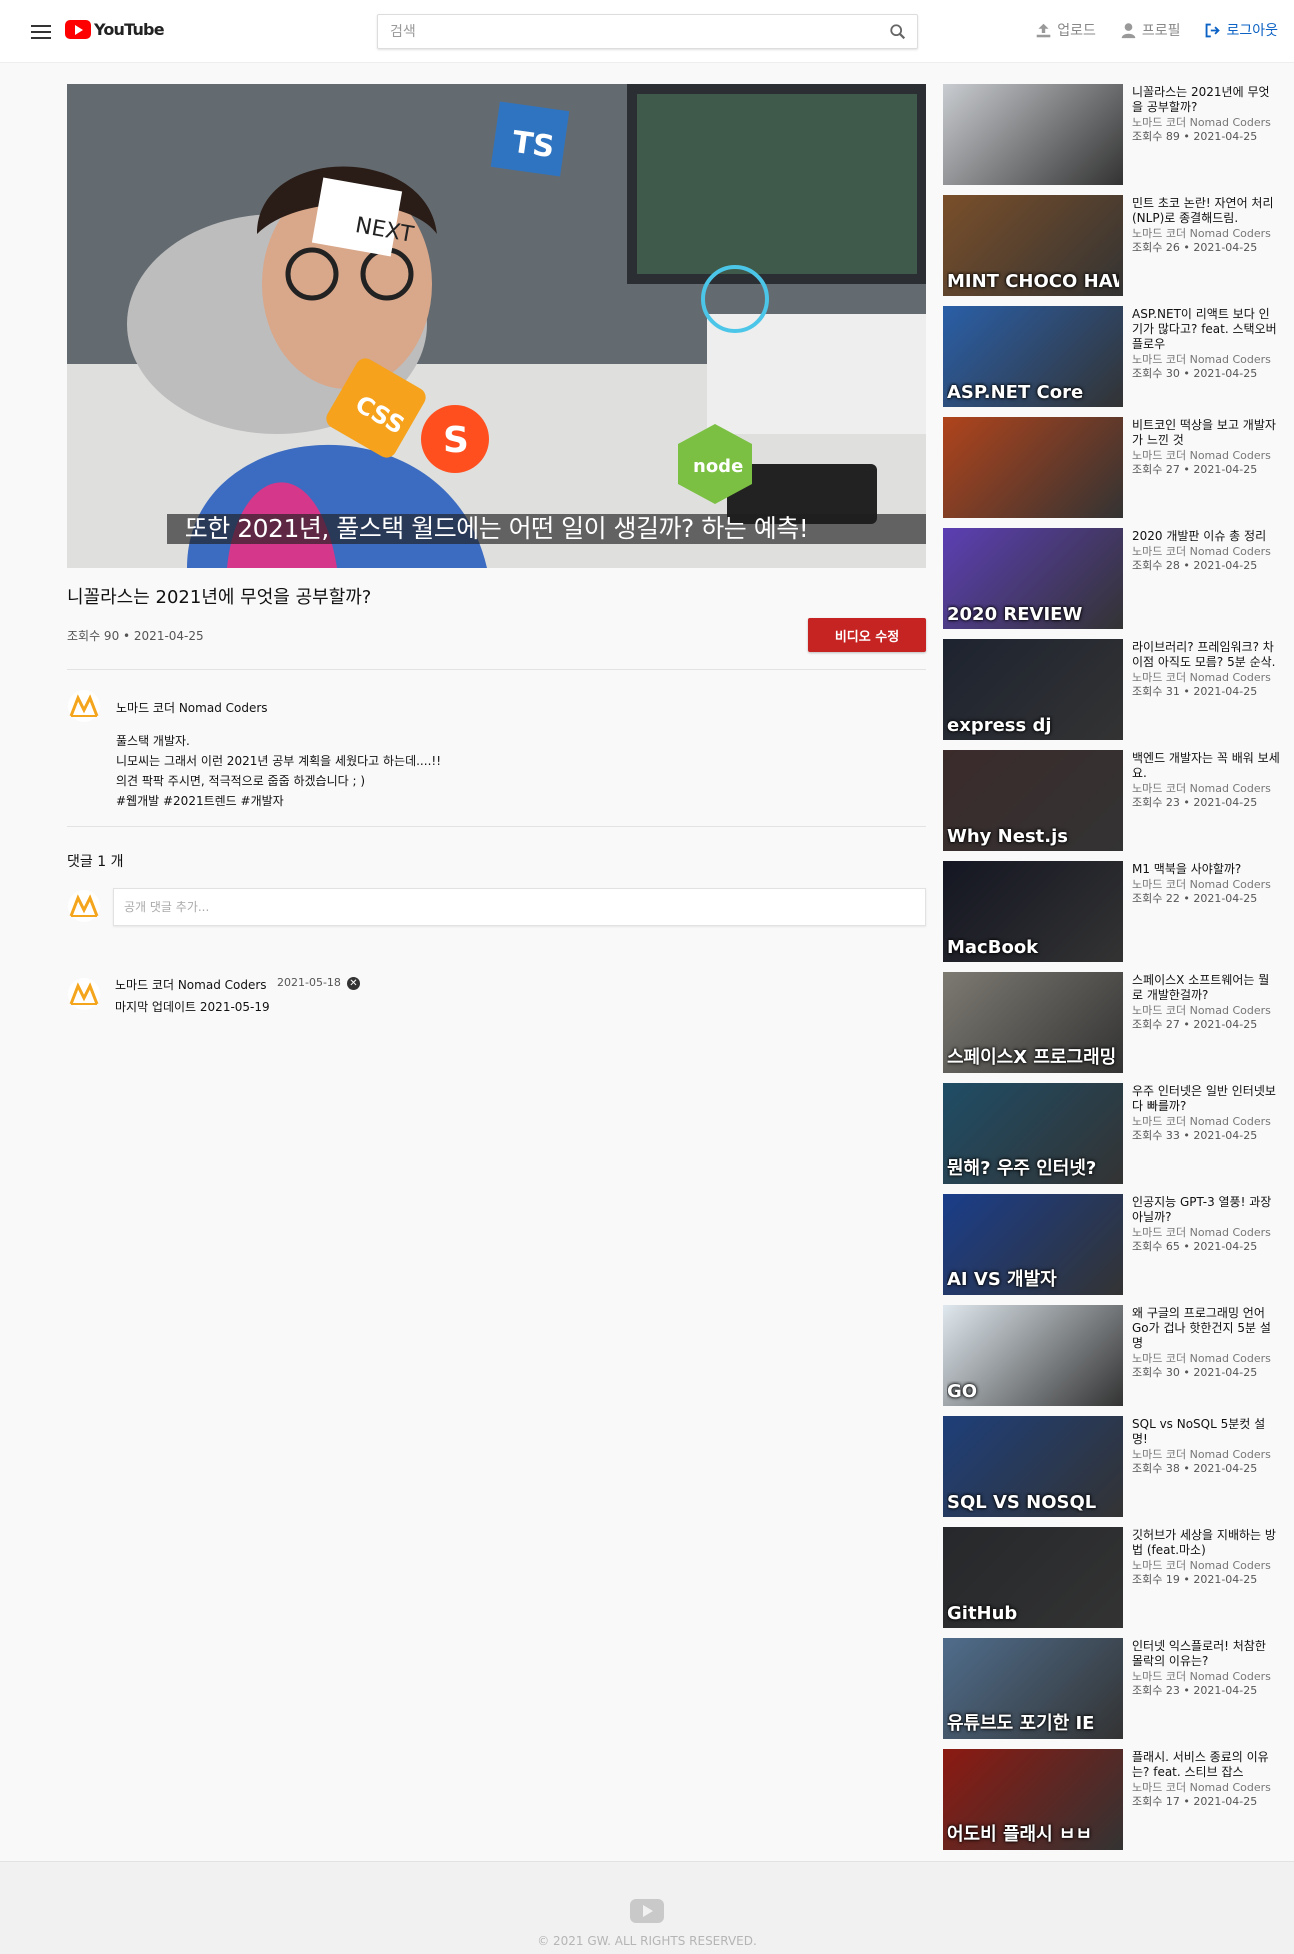  What do you see at coordinates (1033, 1244) in the screenshot?
I see `video-thumbnail: AI VS 개발자` at bounding box center [1033, 1244].